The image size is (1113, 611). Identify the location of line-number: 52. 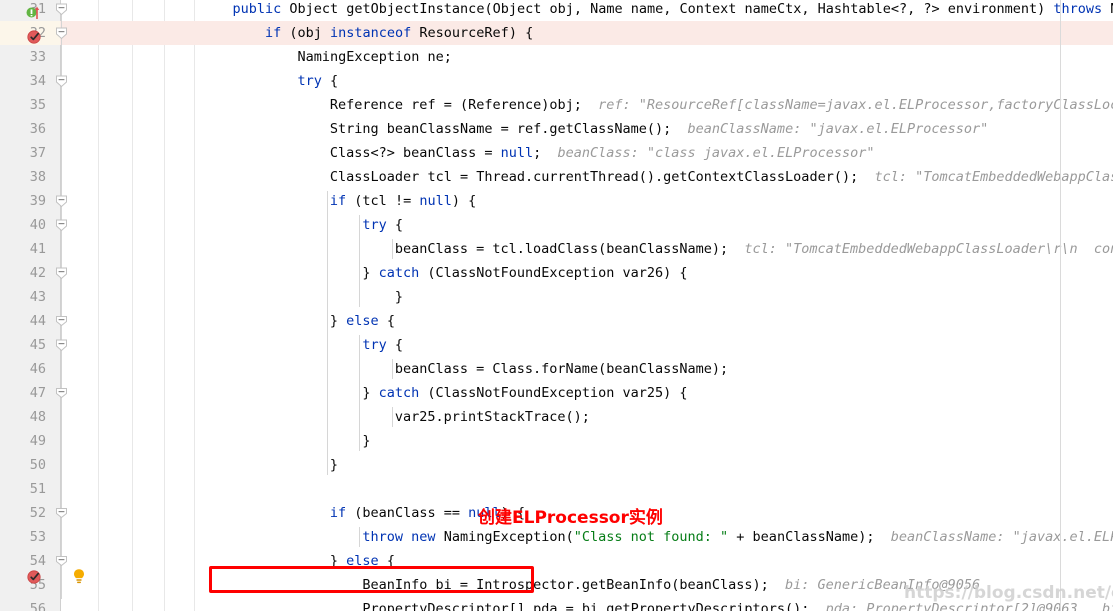
(23, 513).